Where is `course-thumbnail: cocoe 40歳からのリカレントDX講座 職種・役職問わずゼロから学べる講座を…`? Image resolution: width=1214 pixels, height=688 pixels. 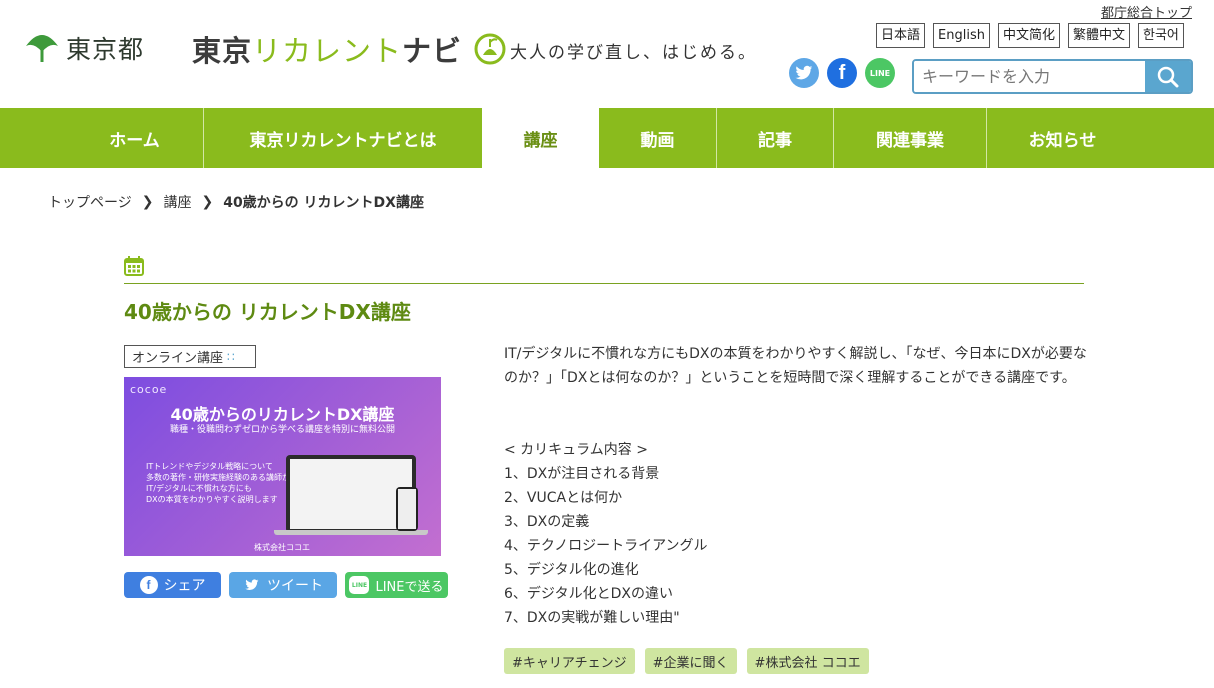
course-thumbnail: cocoe 40歳からのリカレントDX講座 職種・役職問わずゼロから学べる講座を… is located at coordinates (282, 466).